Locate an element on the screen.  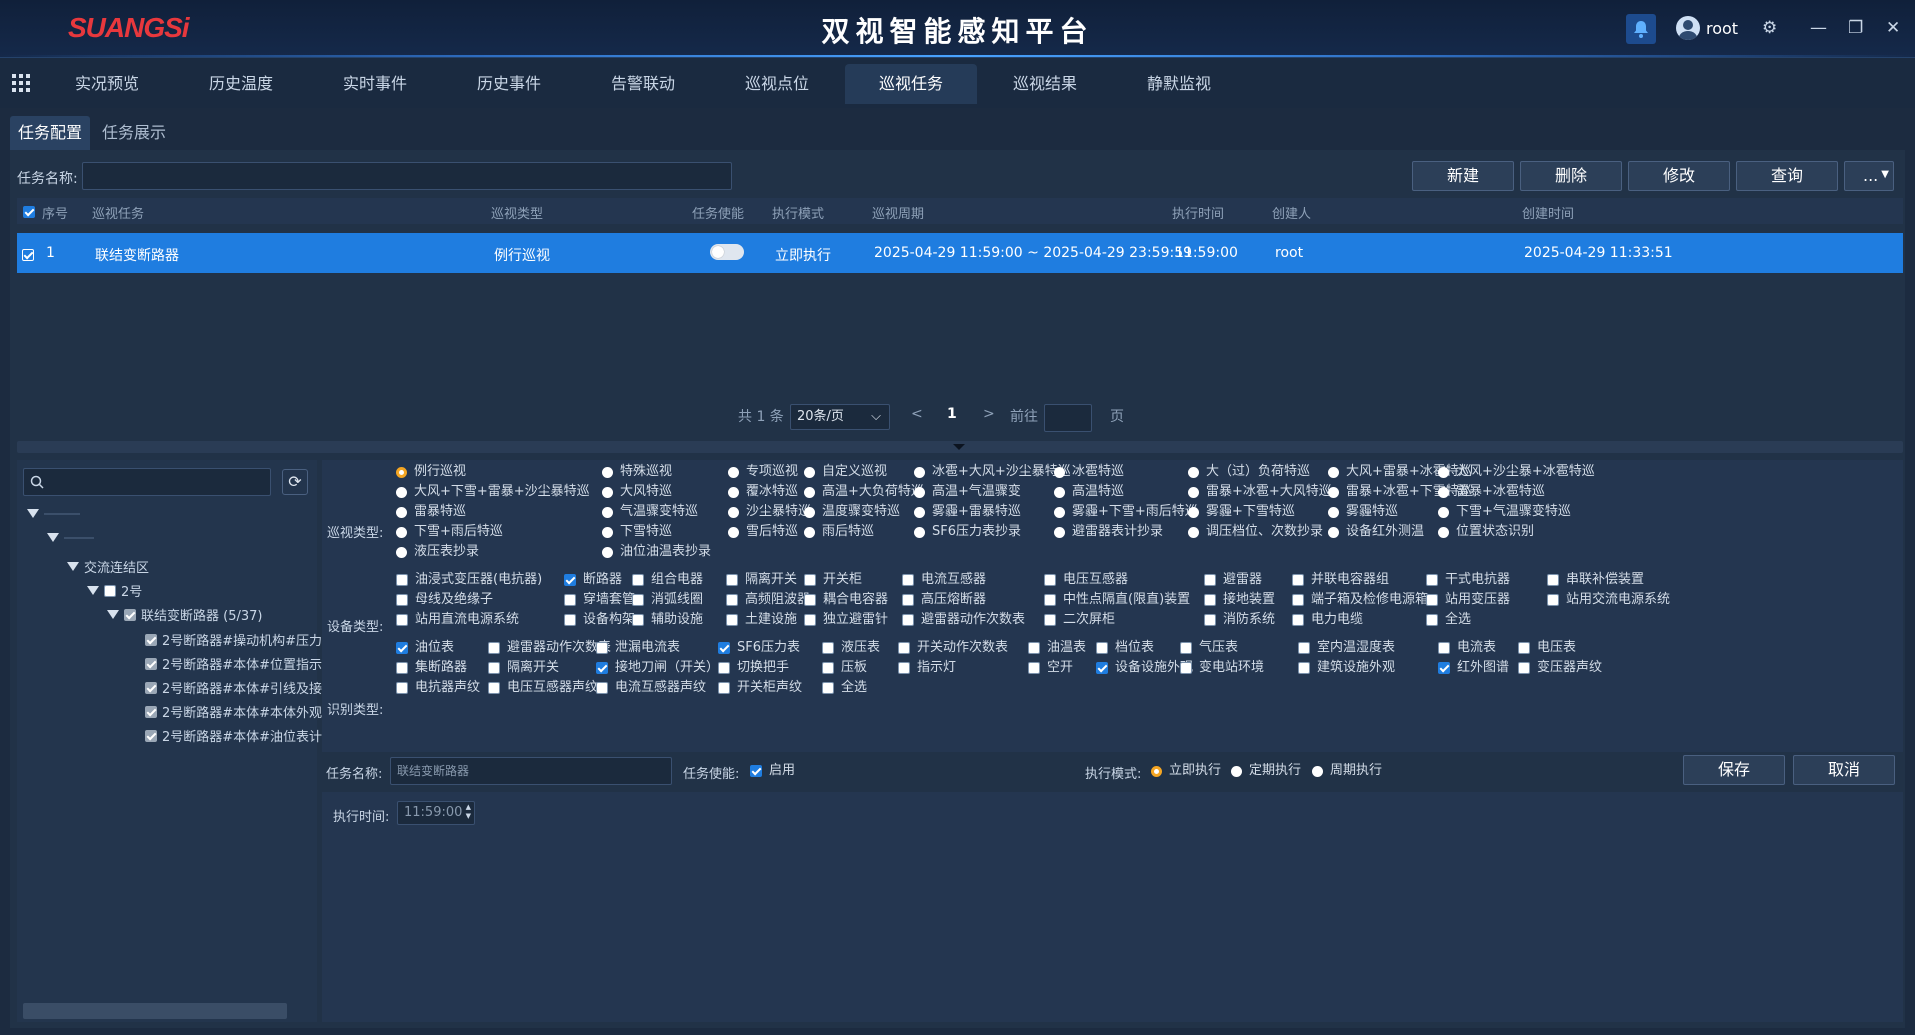
device-option: 消弧线圈 is located at coordinates (667, 600).